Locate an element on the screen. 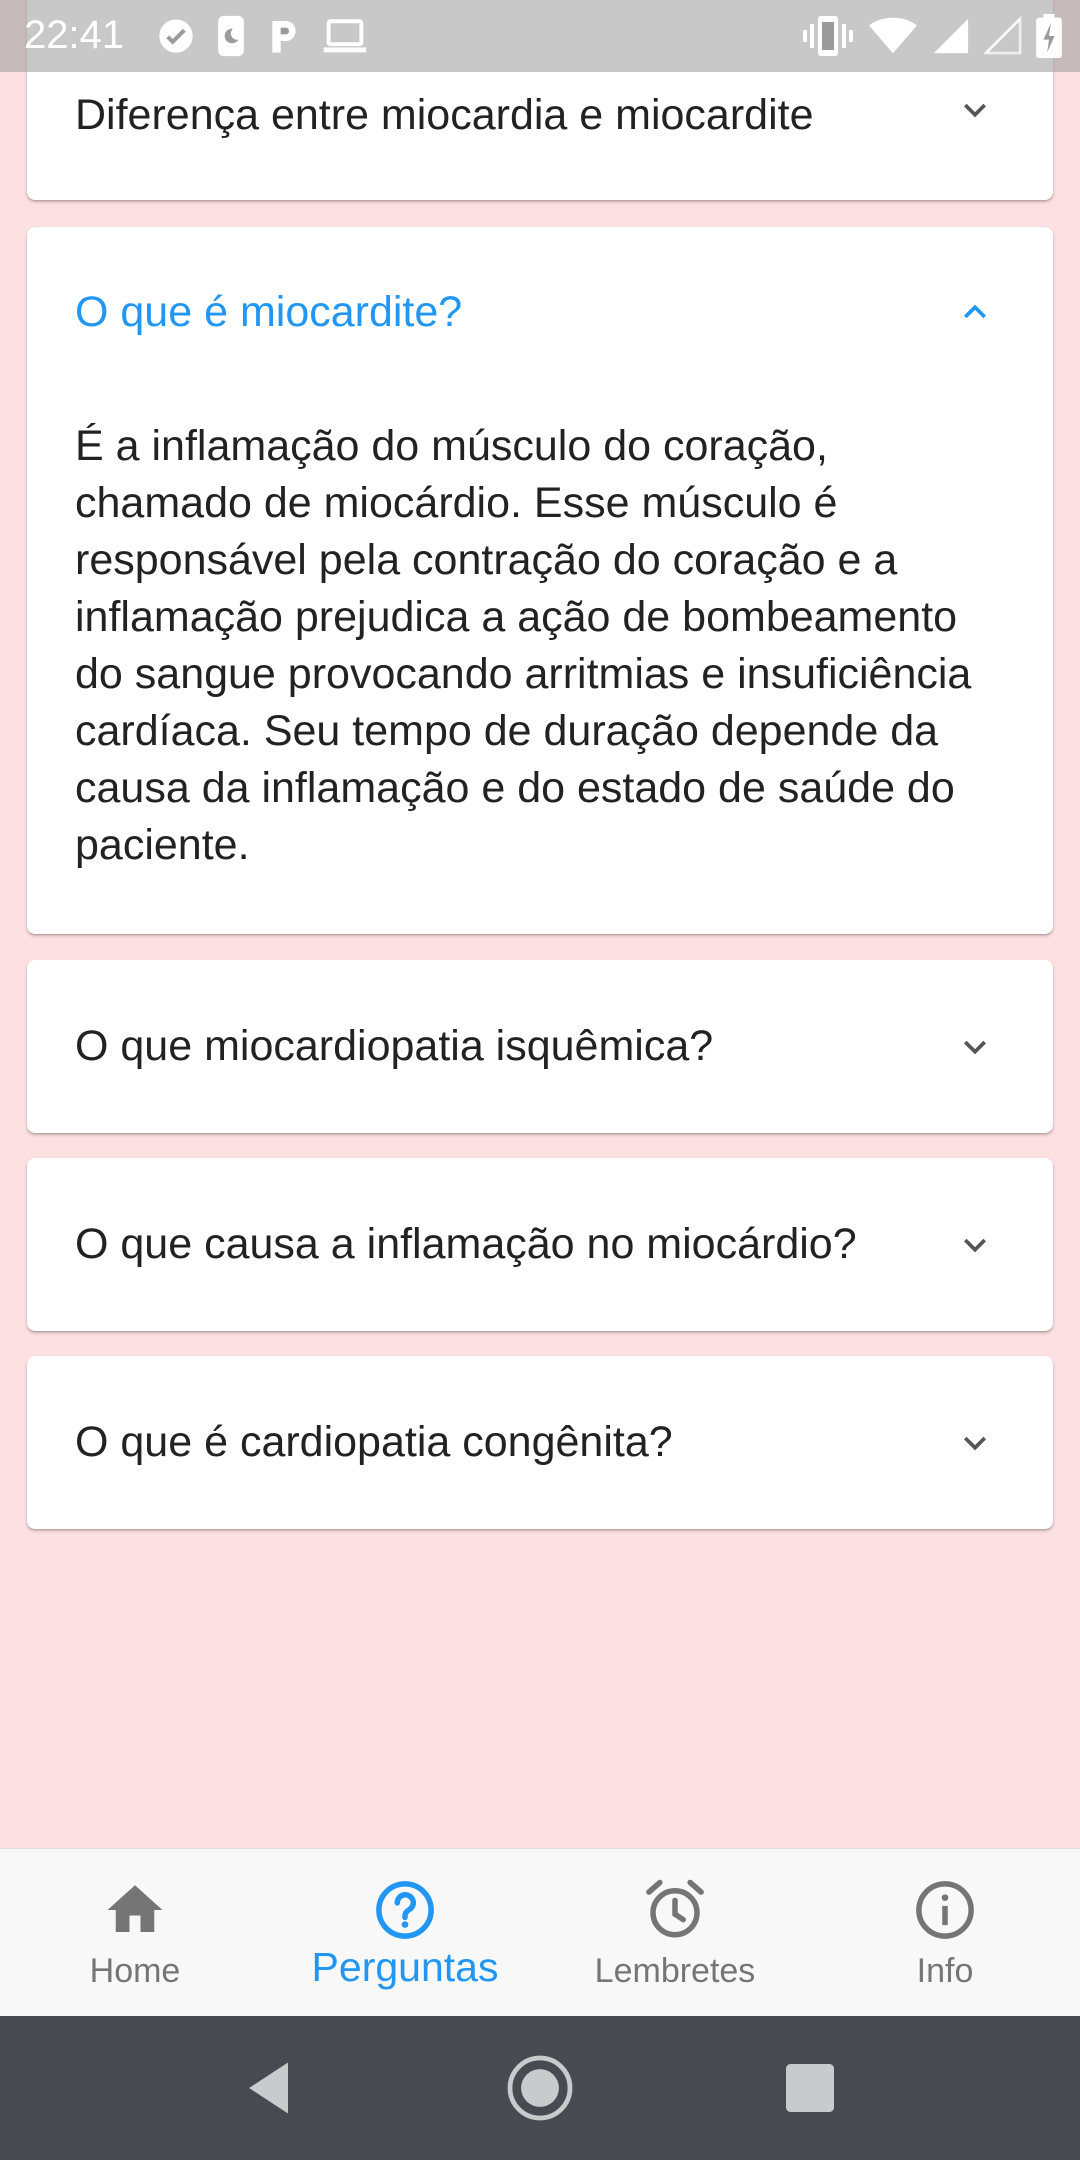 The image size is (1080, 2160). nav-lembretes: Lembretes is located at coordinates (675, 1933).